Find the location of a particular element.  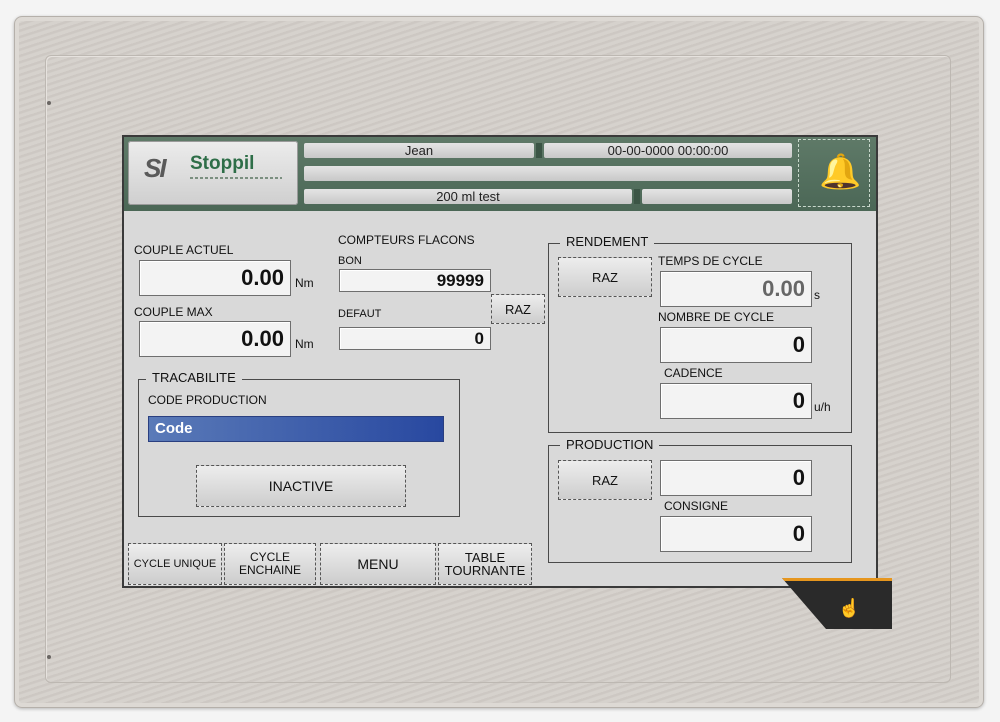

cycle-time-unit: s is located at coordinates (817, 295).